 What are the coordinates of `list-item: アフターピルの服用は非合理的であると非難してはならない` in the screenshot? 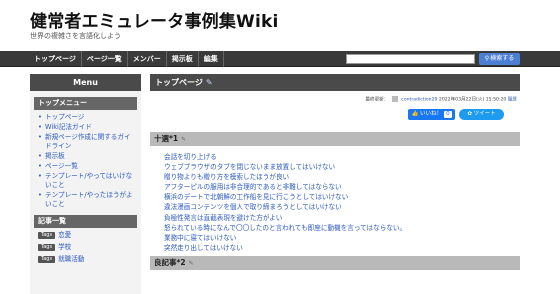 It's located at (334, 187).